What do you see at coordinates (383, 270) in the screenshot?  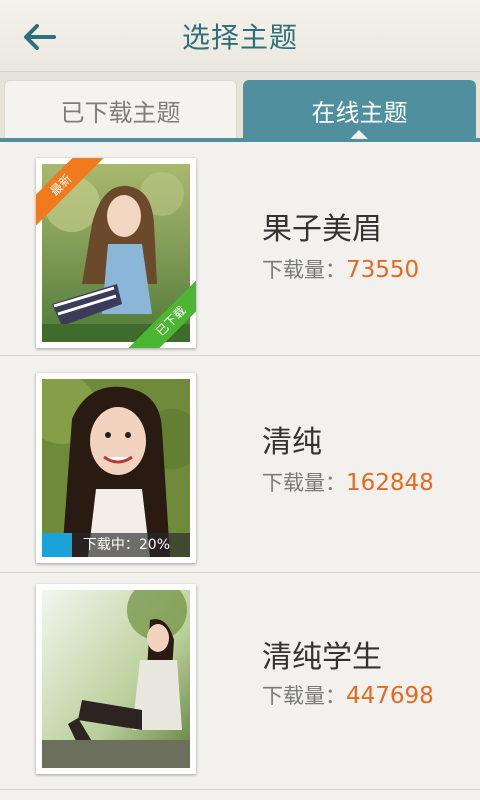 I see `download-count: 73550` at bounding box center [383, 270].